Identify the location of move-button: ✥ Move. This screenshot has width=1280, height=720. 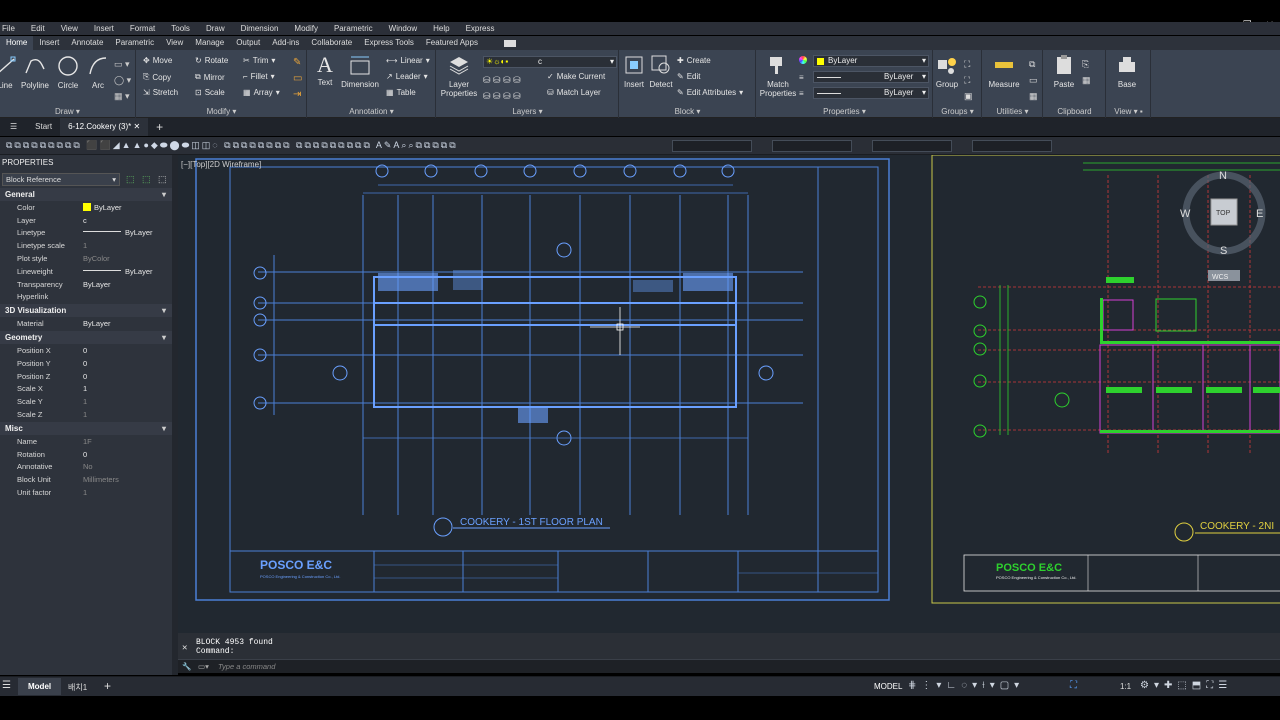
(157, 60).